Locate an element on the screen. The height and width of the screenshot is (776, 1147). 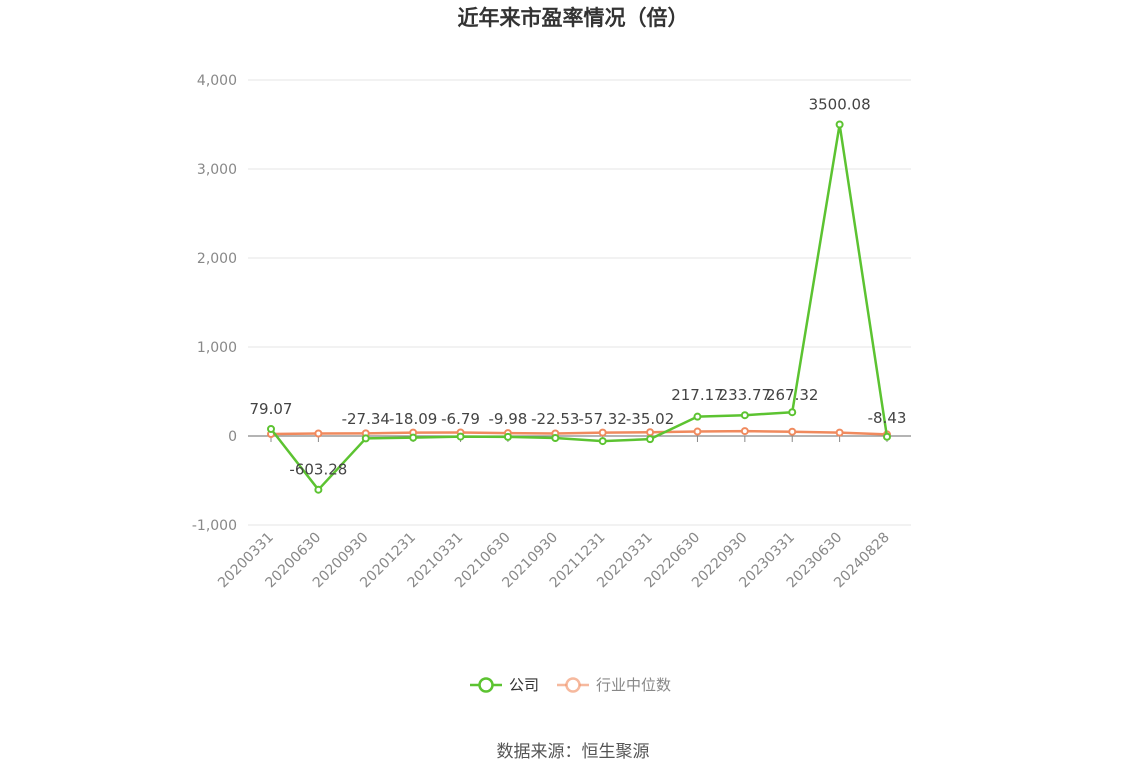
legend-item-industry-median: 行业中位数 is located at coordinates (614, 685).